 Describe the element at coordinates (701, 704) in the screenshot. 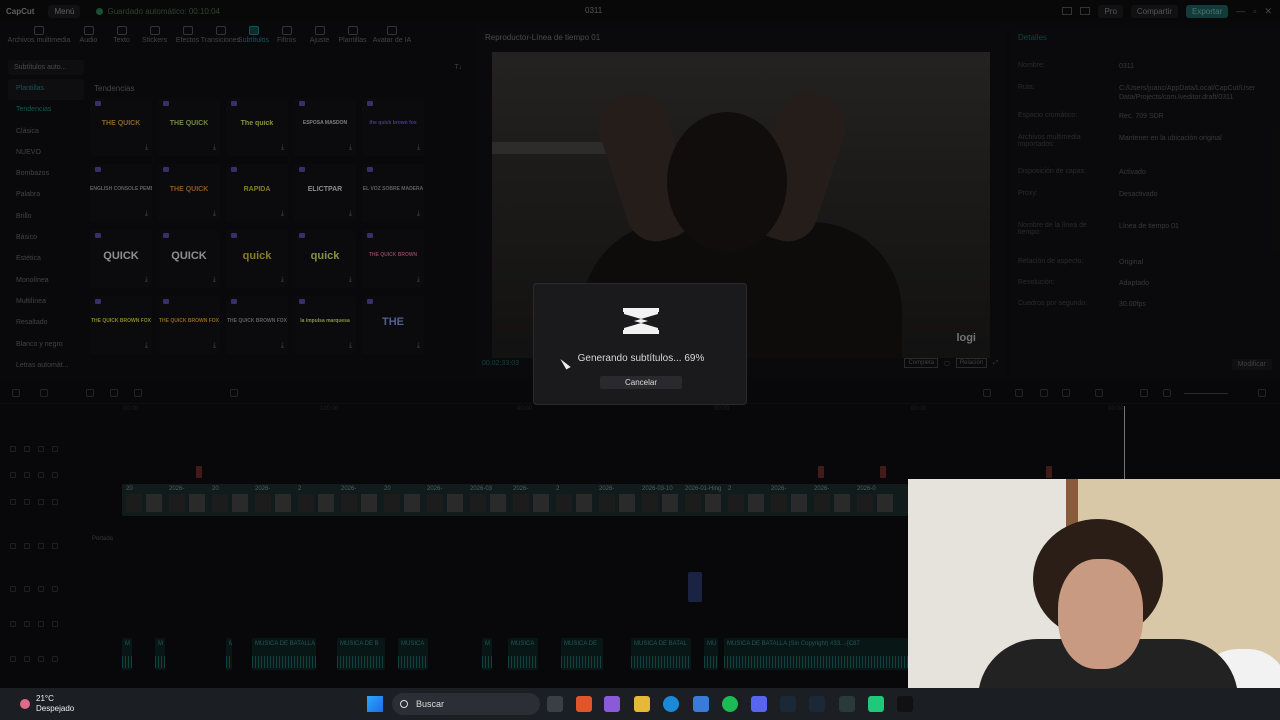

I see `store-icon` at that location.